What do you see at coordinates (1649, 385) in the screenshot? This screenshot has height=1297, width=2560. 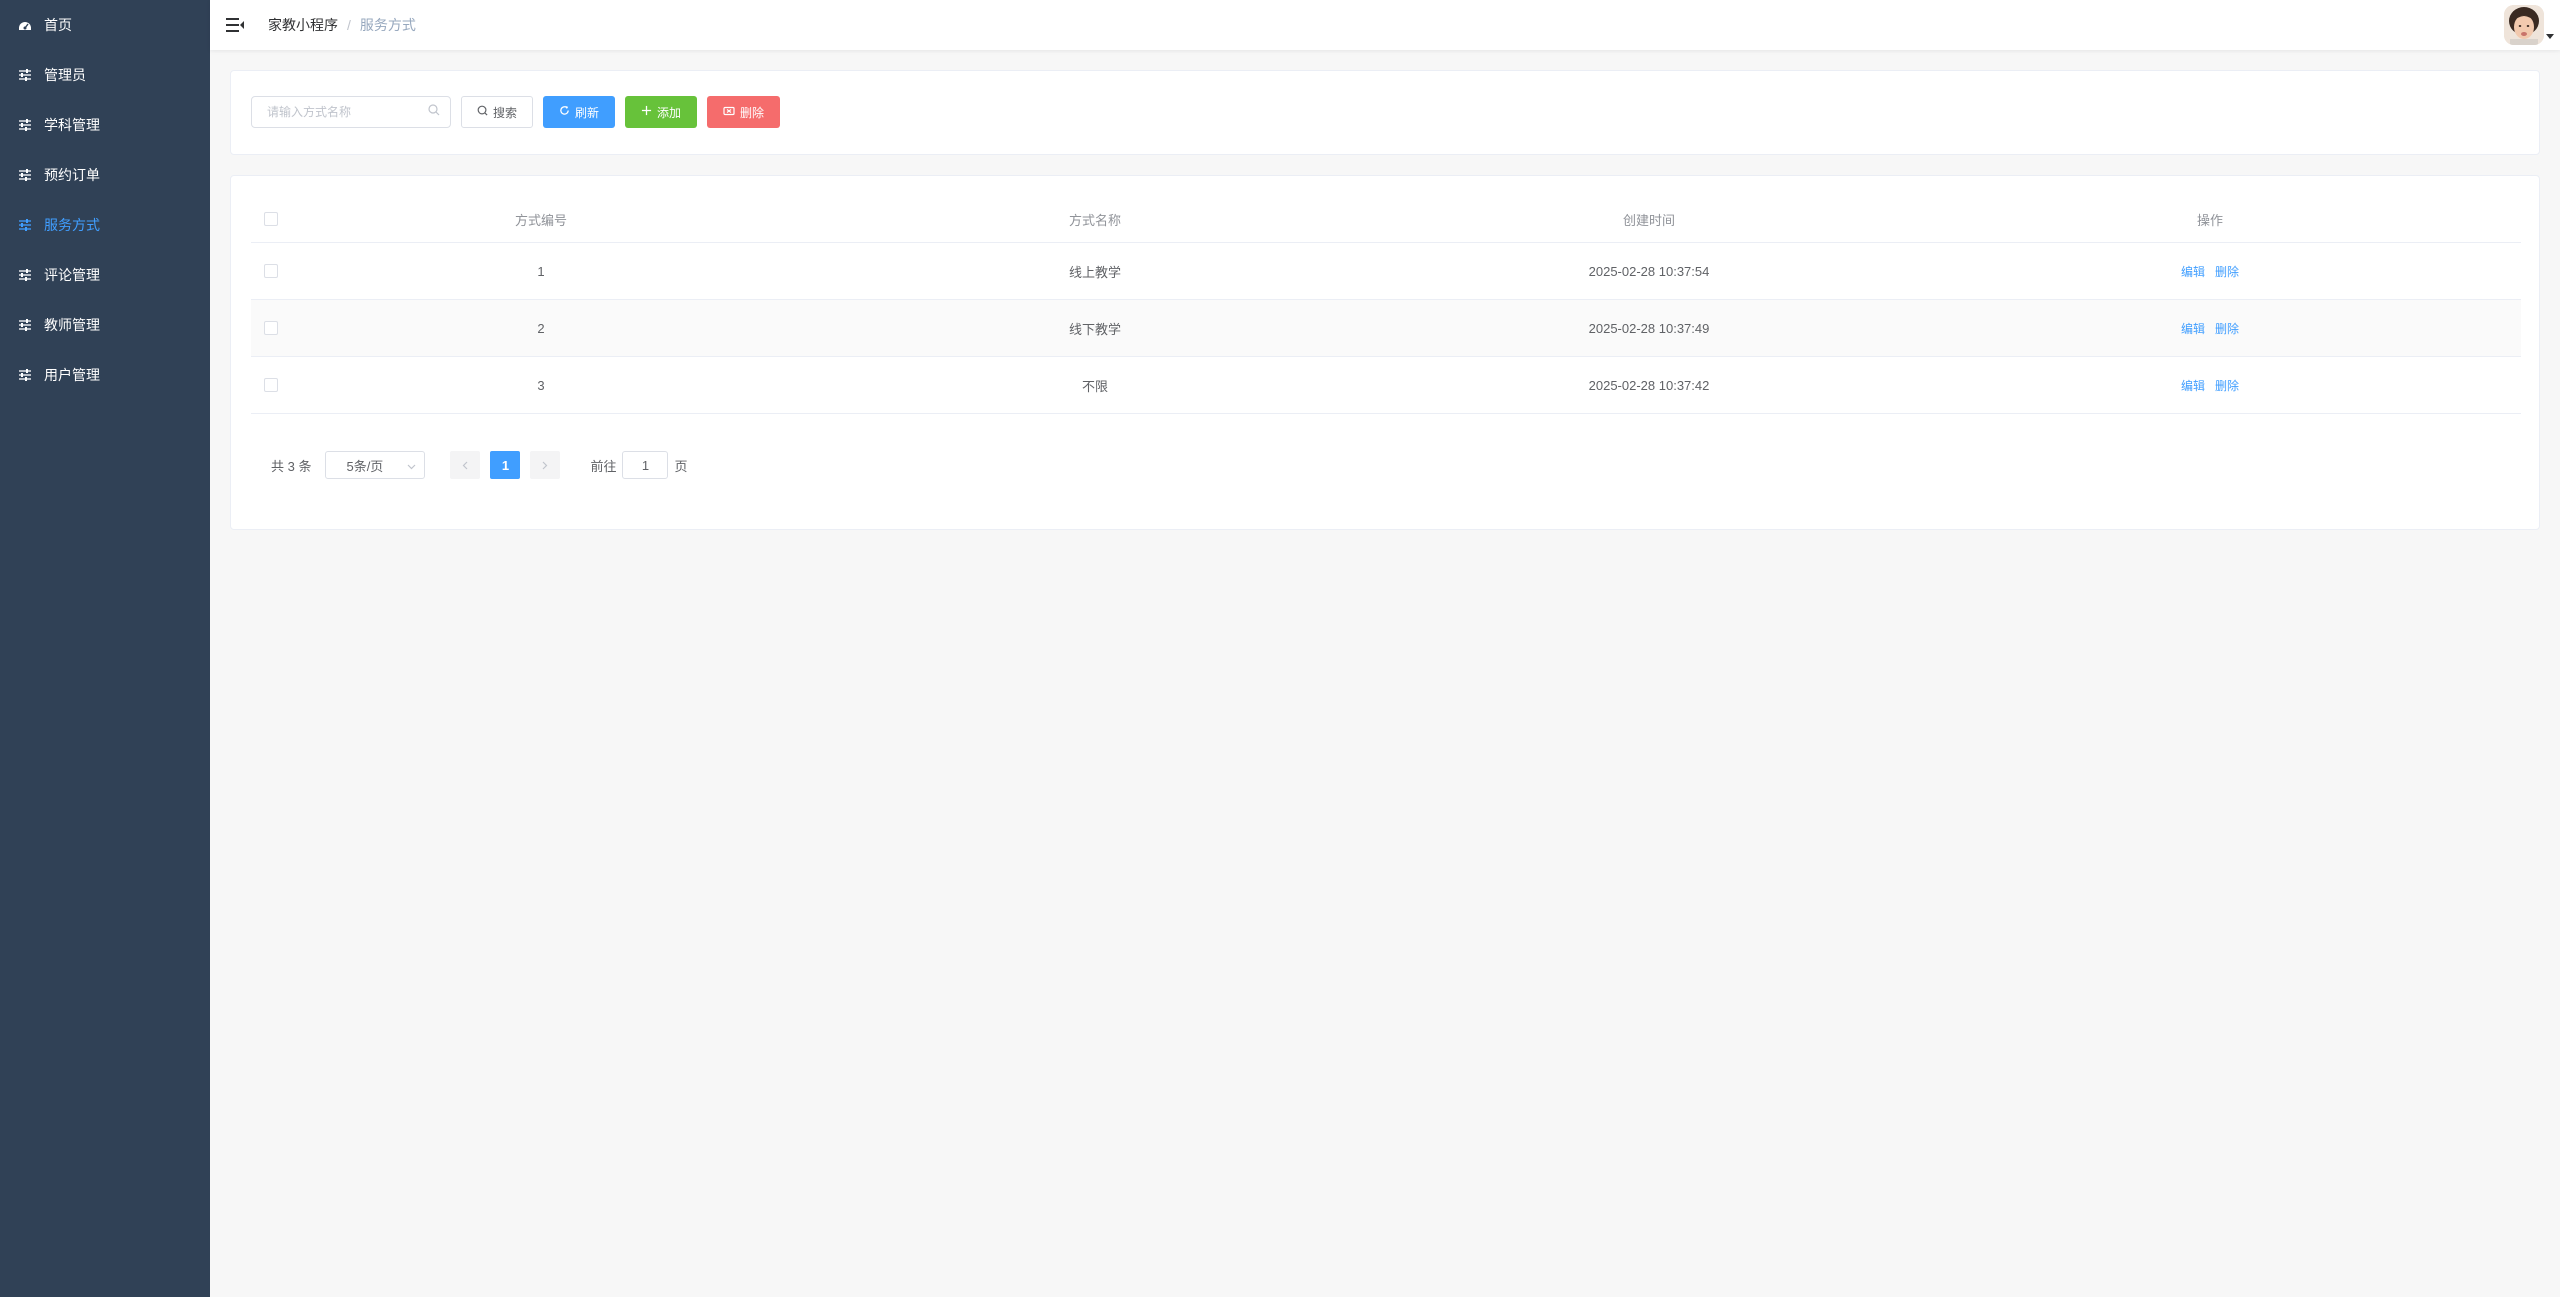 I see `cell-created: 2025-02-28 10:37:42` at bounding box center [1649, 385].